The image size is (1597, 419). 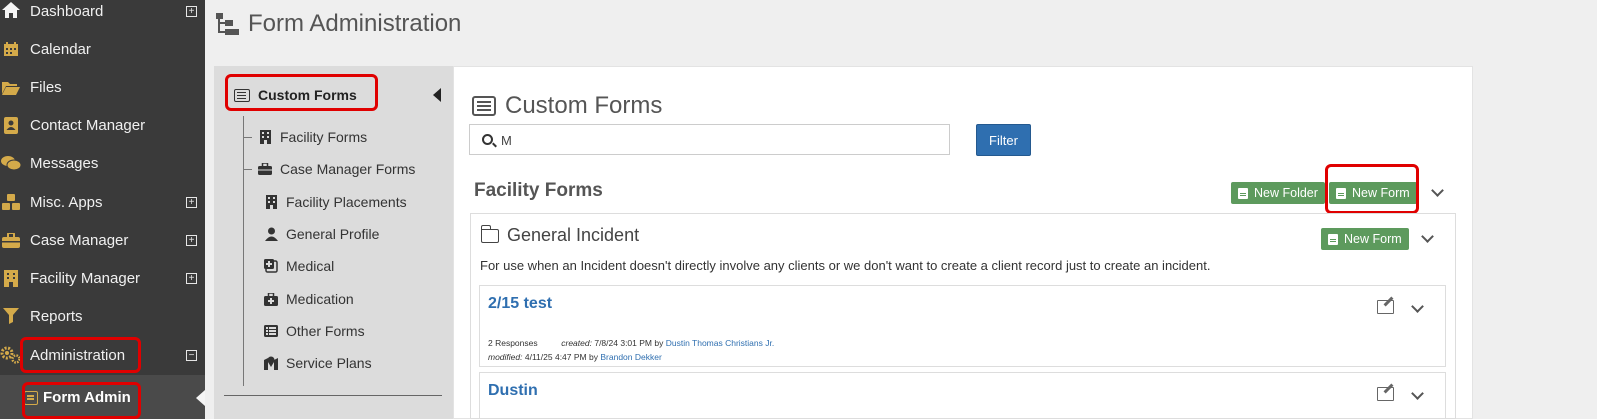 I want to click on nav-label: Files, so click(x=46, y=87).